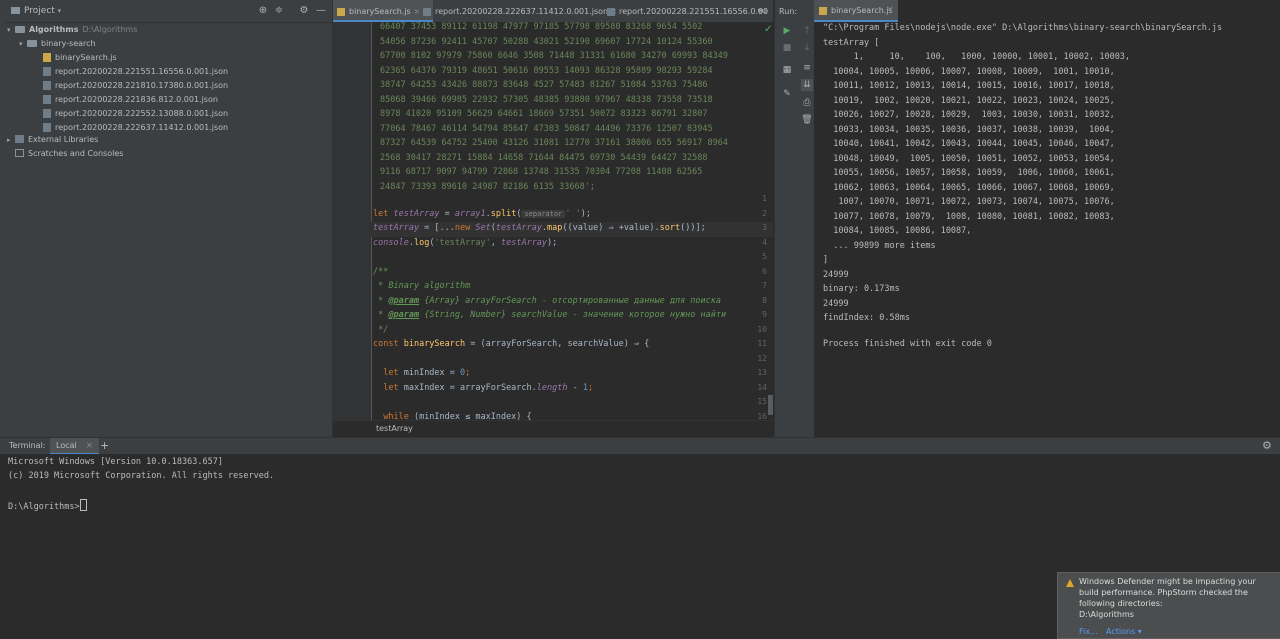 The height and width of the screenshot is (639, 1280). Describe the element at coordinates (75, 446) in the screenshot. I see `tab-local: Local ×` at that location.